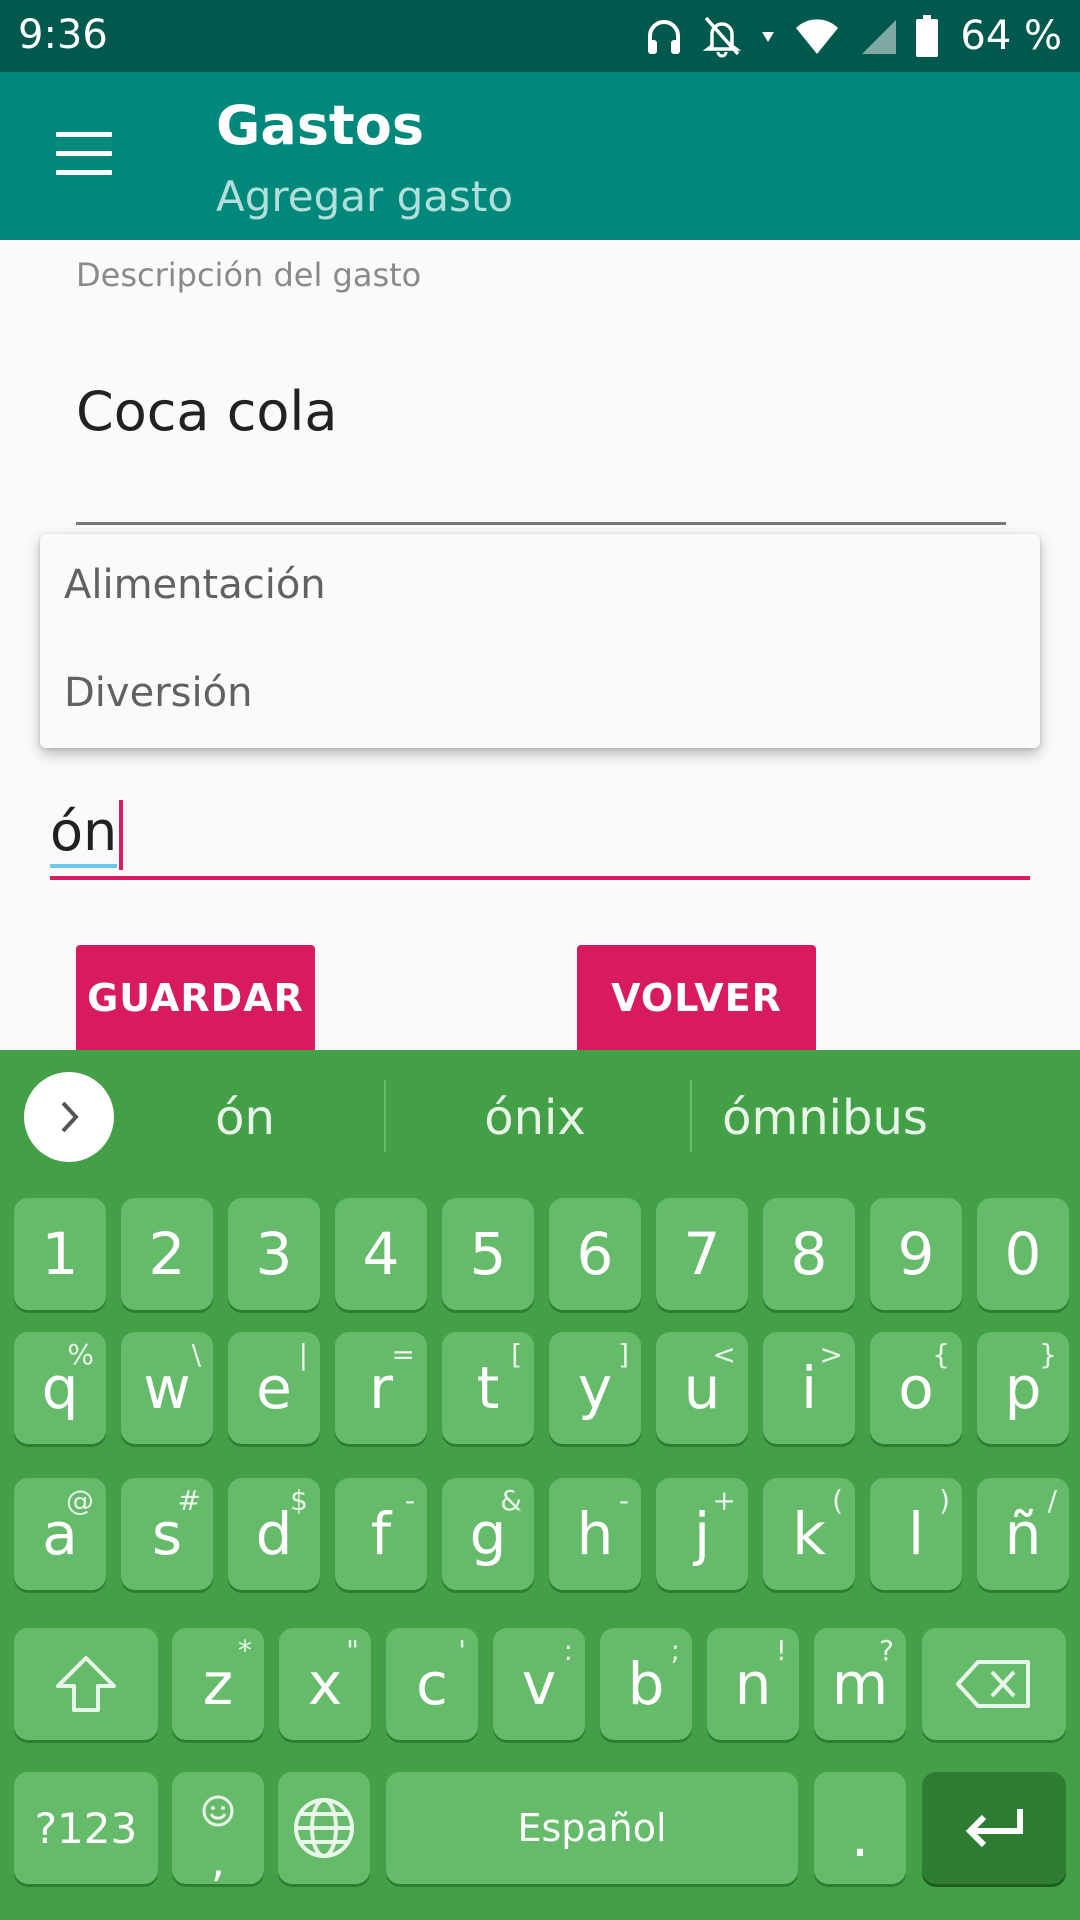 Image resolution: width=1080 pixels, height=1920 pixels. What do you see at coordinates (1052, 1500) in the screenshot?
I see `key-alt-label: /` at bounding box center [1052, 1500].